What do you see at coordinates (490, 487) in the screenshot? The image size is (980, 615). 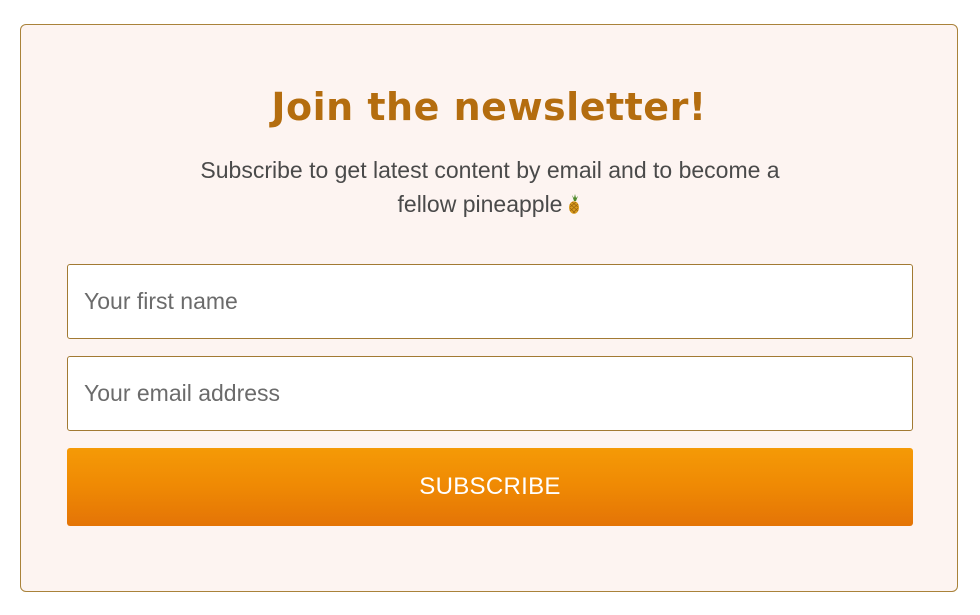 I see `subscribe-button: SUBSCRIBE` at bounding box center [490, 487].